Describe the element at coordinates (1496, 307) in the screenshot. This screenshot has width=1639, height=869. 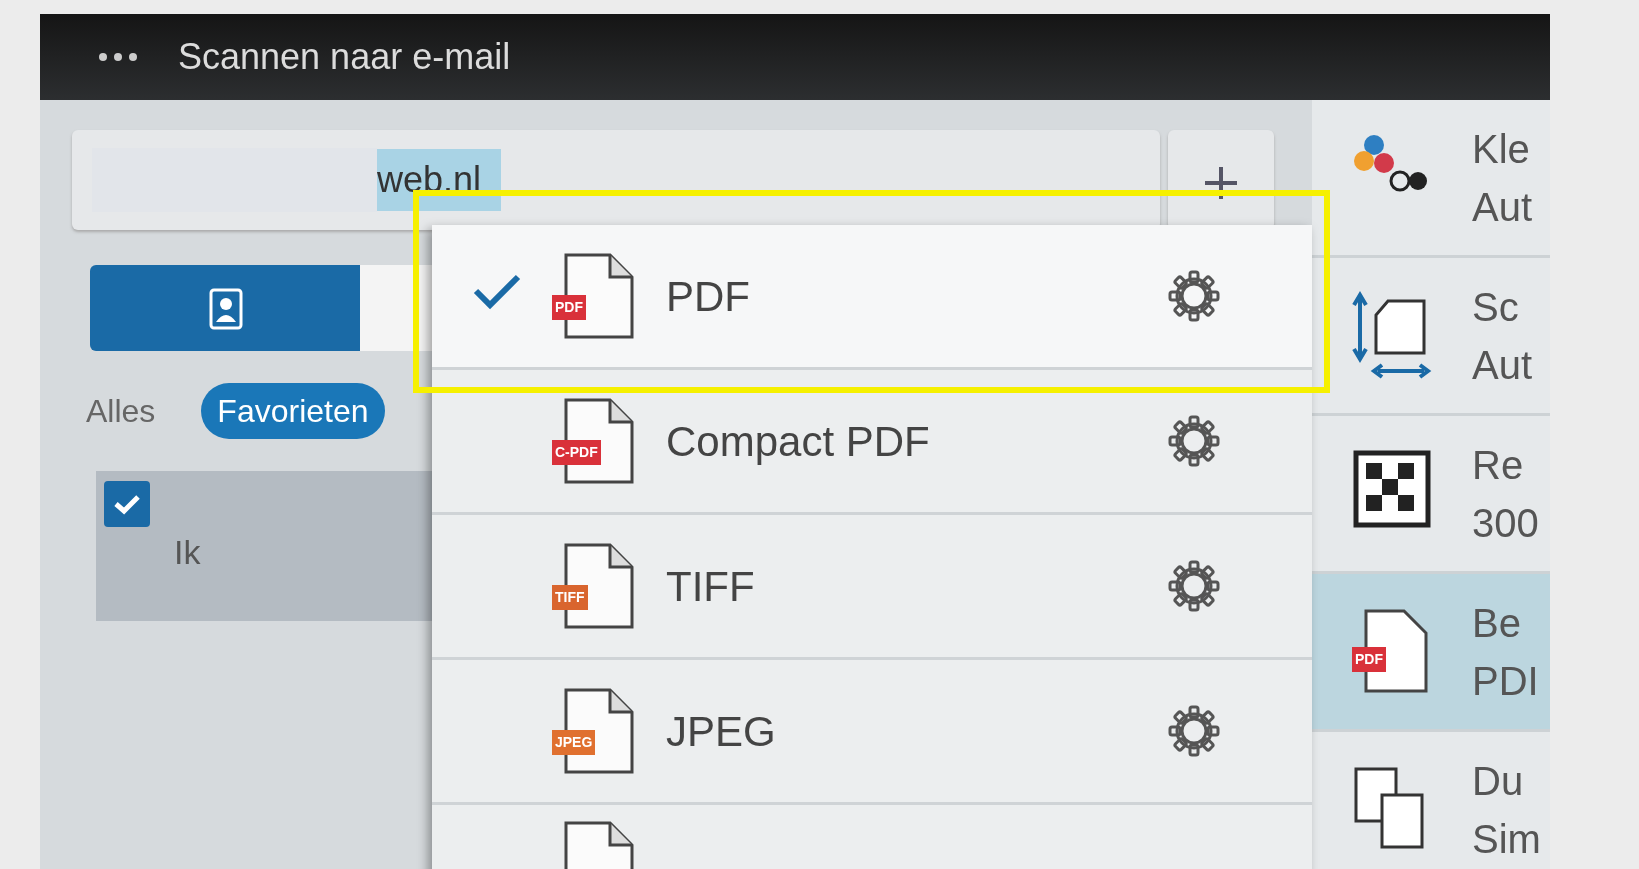
I see `setting-label: Sc` at that location.